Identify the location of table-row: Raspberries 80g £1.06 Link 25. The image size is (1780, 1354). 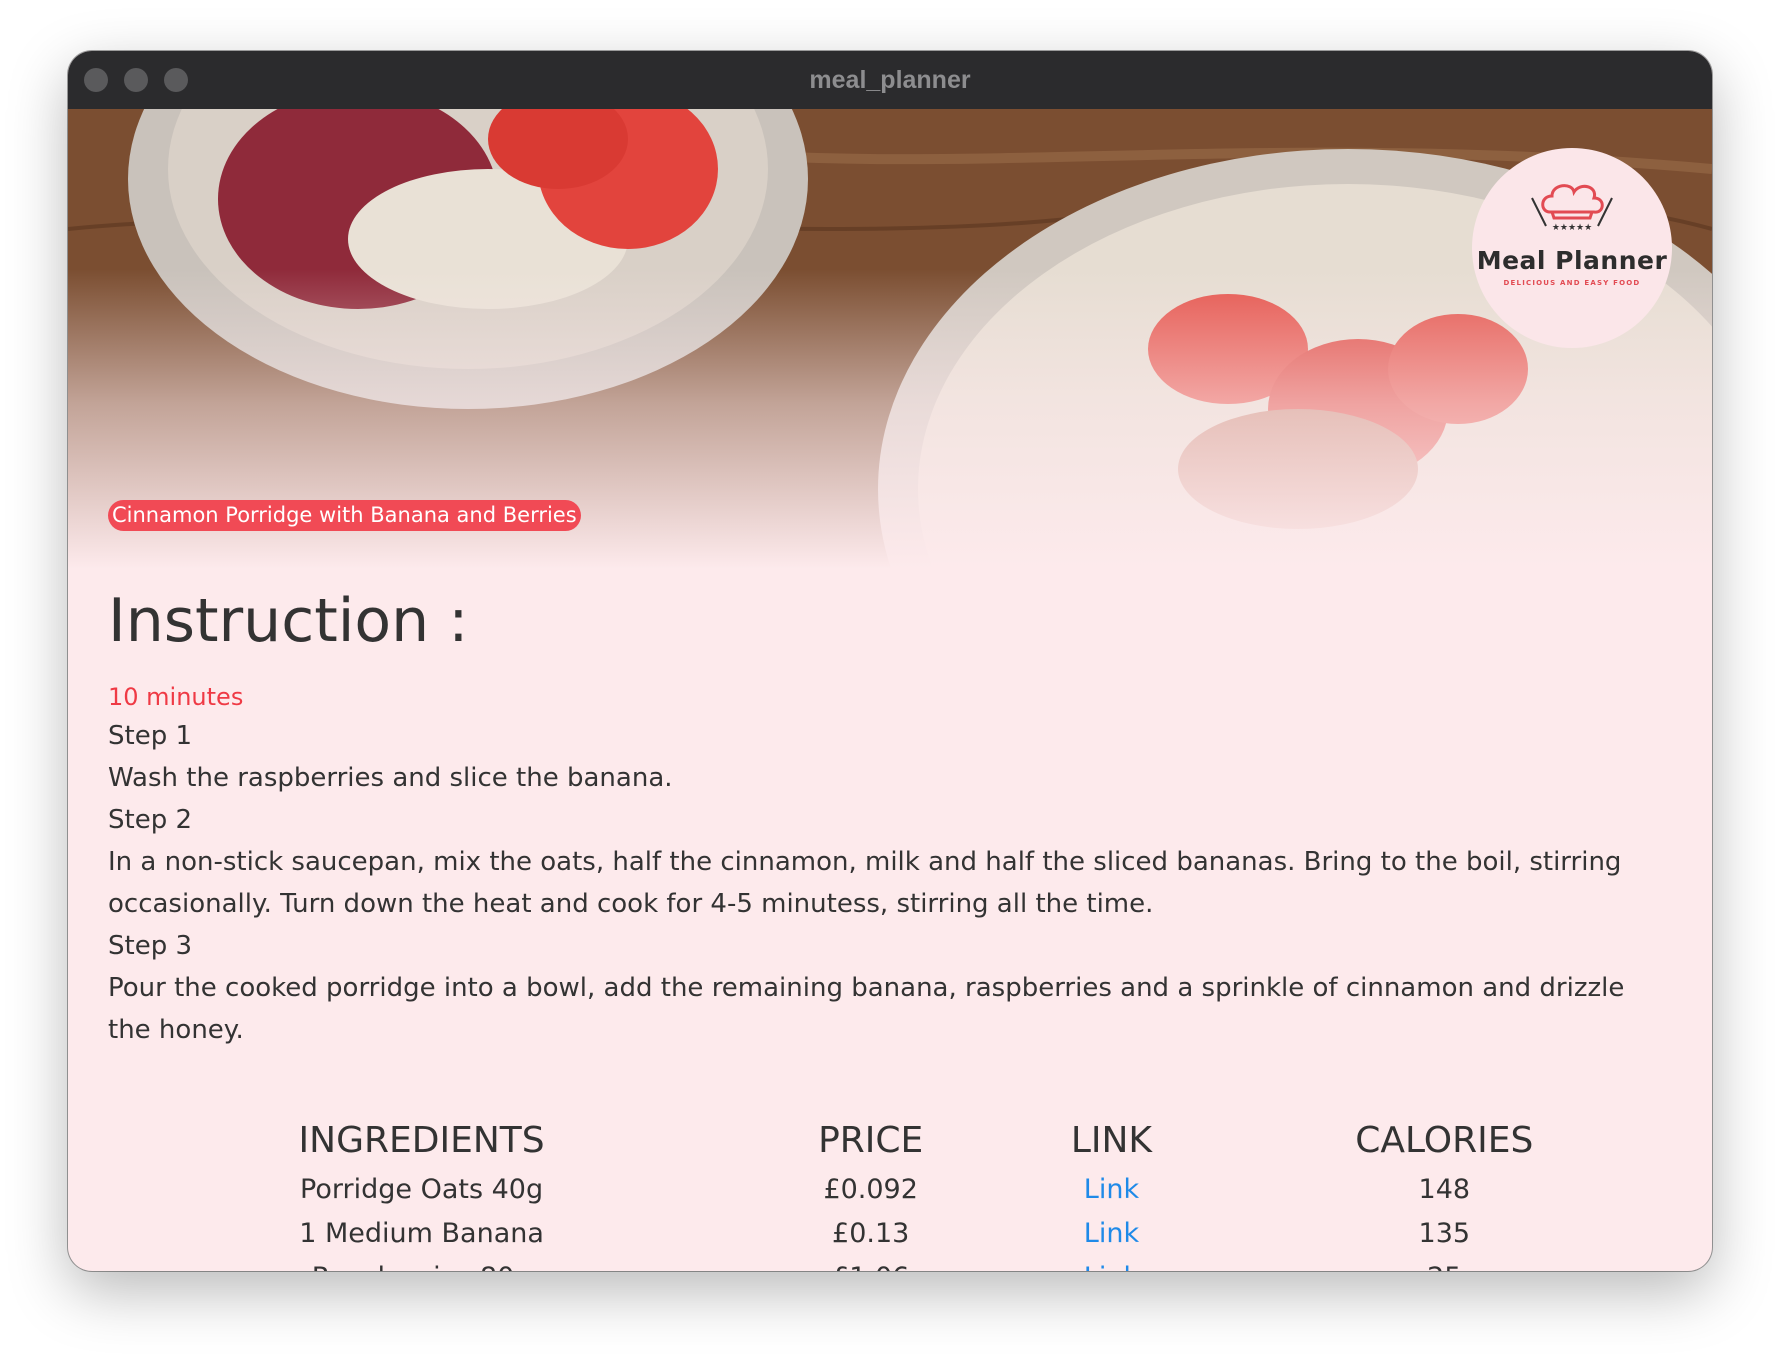
(890, 1263).